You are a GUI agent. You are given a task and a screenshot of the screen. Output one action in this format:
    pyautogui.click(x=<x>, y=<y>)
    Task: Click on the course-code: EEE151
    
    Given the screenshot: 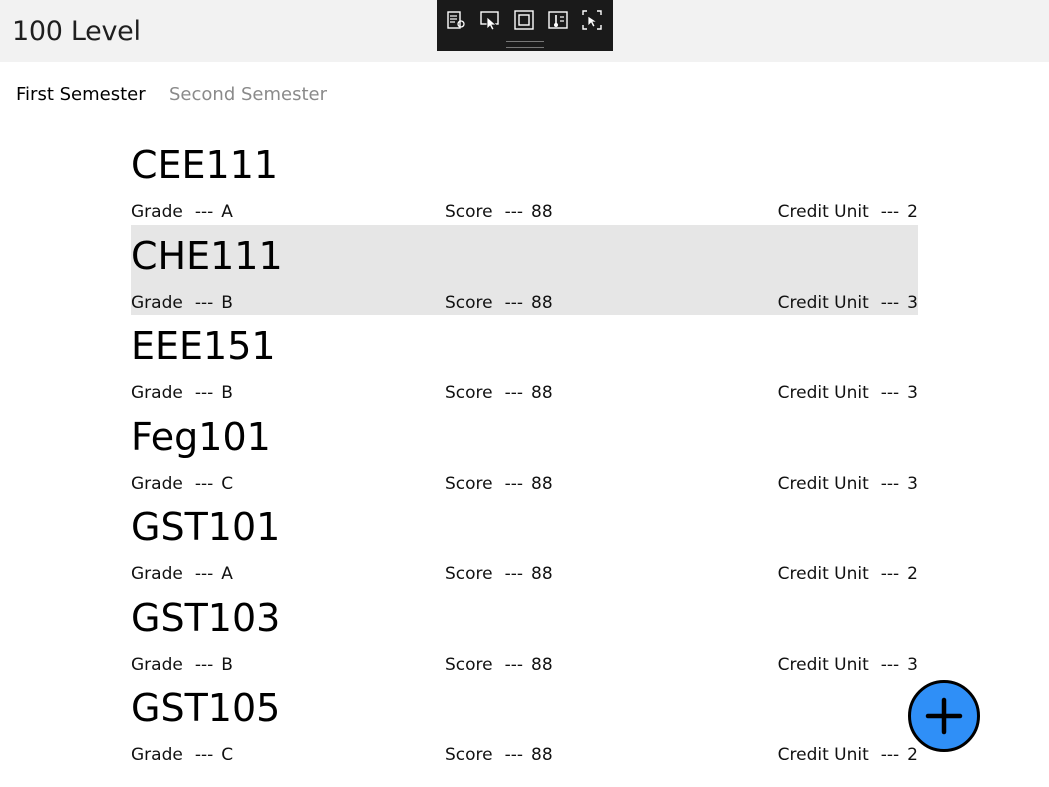 What is the action you would take?
    pyautogui.click(x=203, y=346)
    